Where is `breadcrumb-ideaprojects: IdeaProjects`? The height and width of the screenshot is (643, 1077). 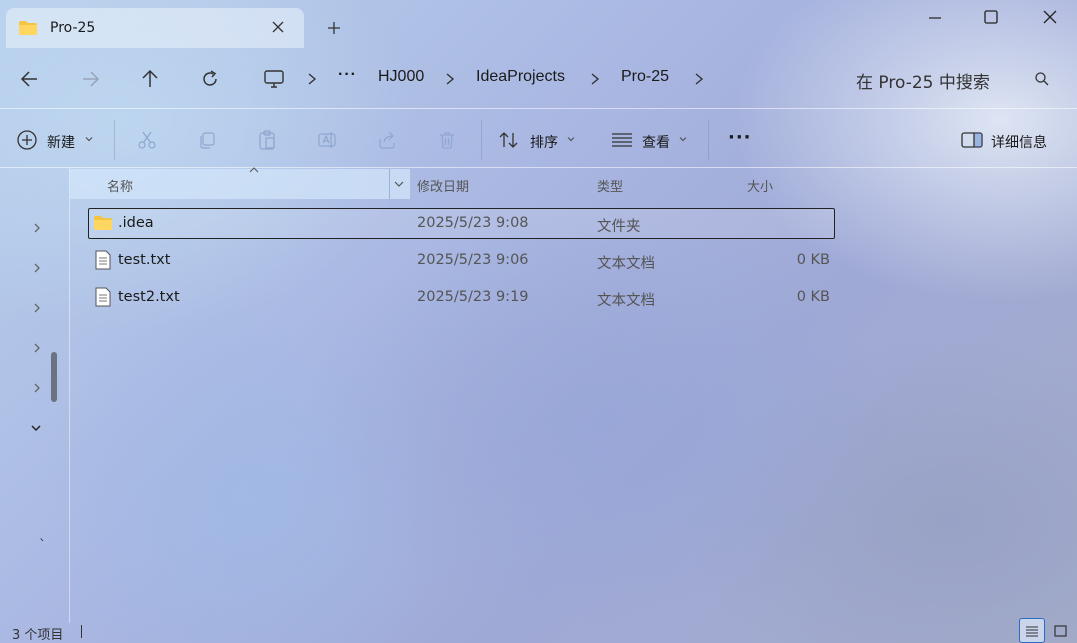 breadcrumb-ideaprojects: IdeaProjects is located at coordinates (520, 77).